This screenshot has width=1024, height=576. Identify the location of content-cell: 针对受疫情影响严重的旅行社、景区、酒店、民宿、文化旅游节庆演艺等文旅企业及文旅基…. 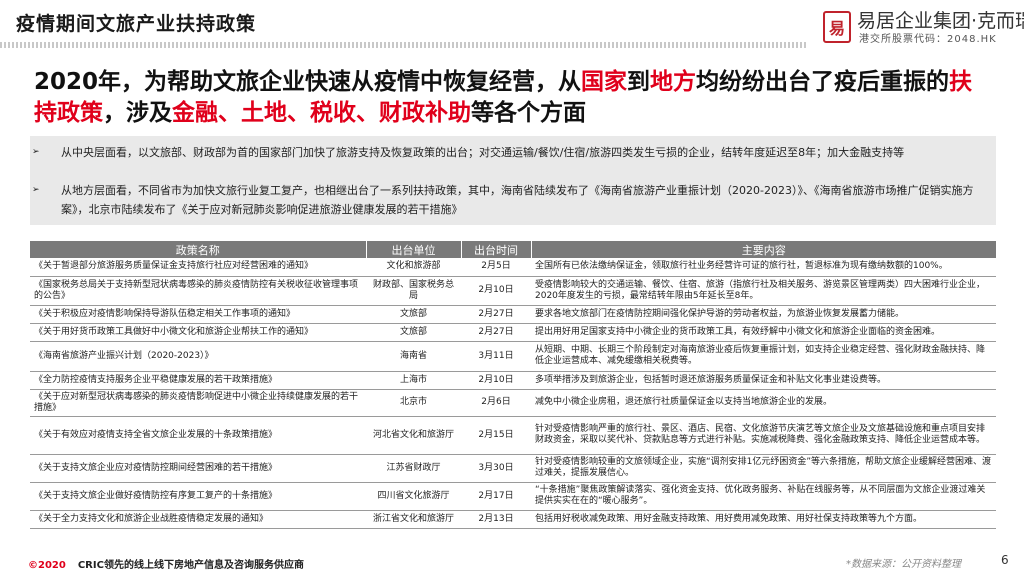
(763, 435).